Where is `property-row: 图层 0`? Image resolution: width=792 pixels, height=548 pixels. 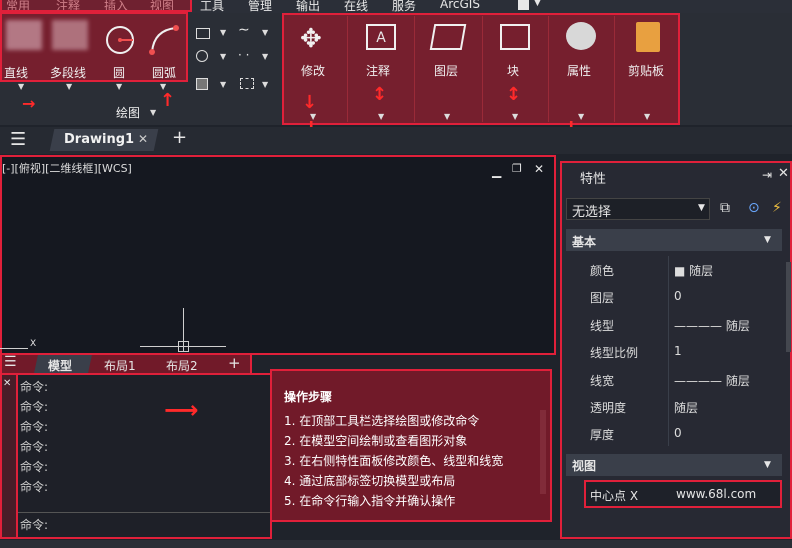
property-row: 图层 0 is located at coordinates (682, 296).